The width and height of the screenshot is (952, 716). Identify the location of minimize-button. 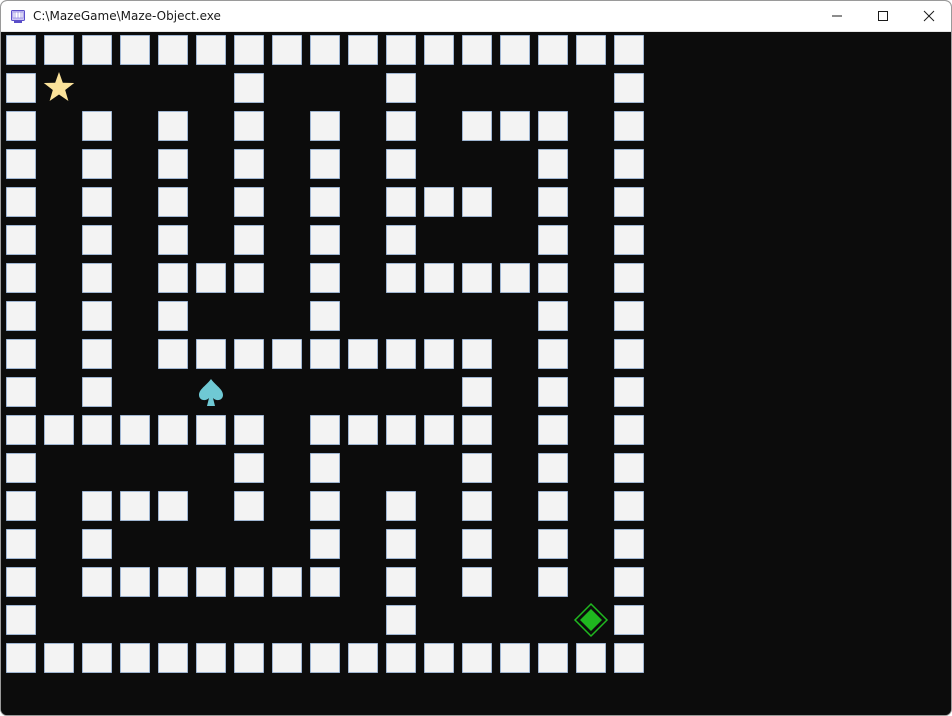
(837, 16).